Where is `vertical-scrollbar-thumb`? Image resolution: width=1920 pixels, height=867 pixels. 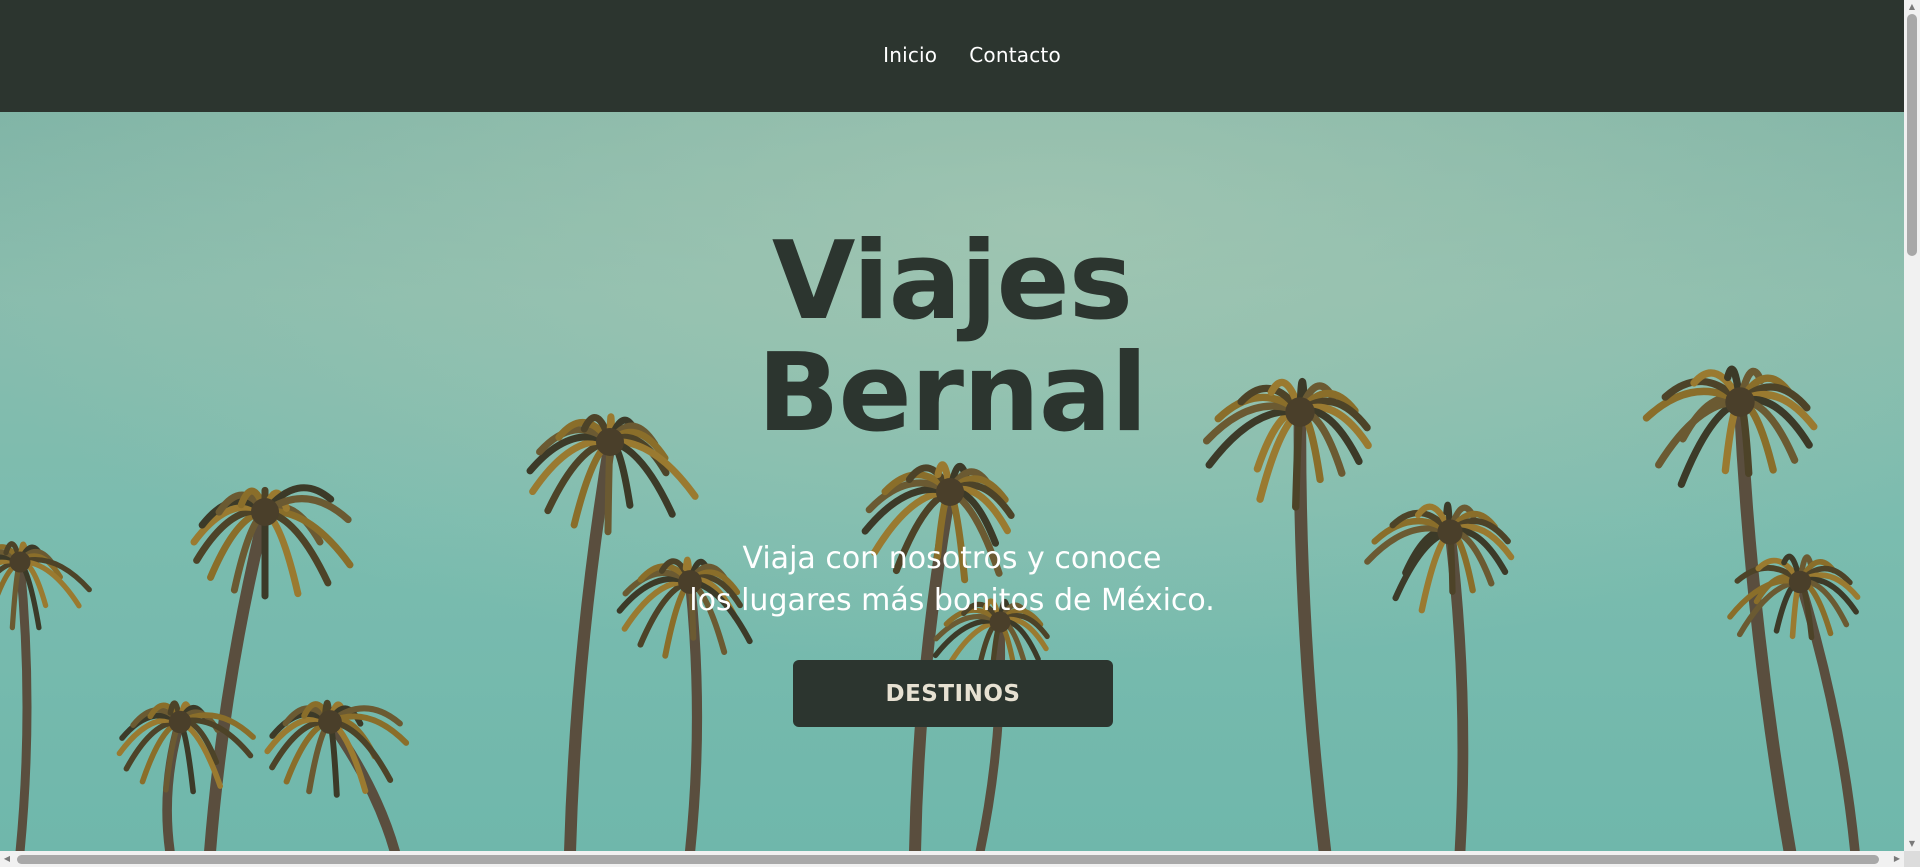 vertical-scrollbar-thumb is located at coordinates (1912, 135).